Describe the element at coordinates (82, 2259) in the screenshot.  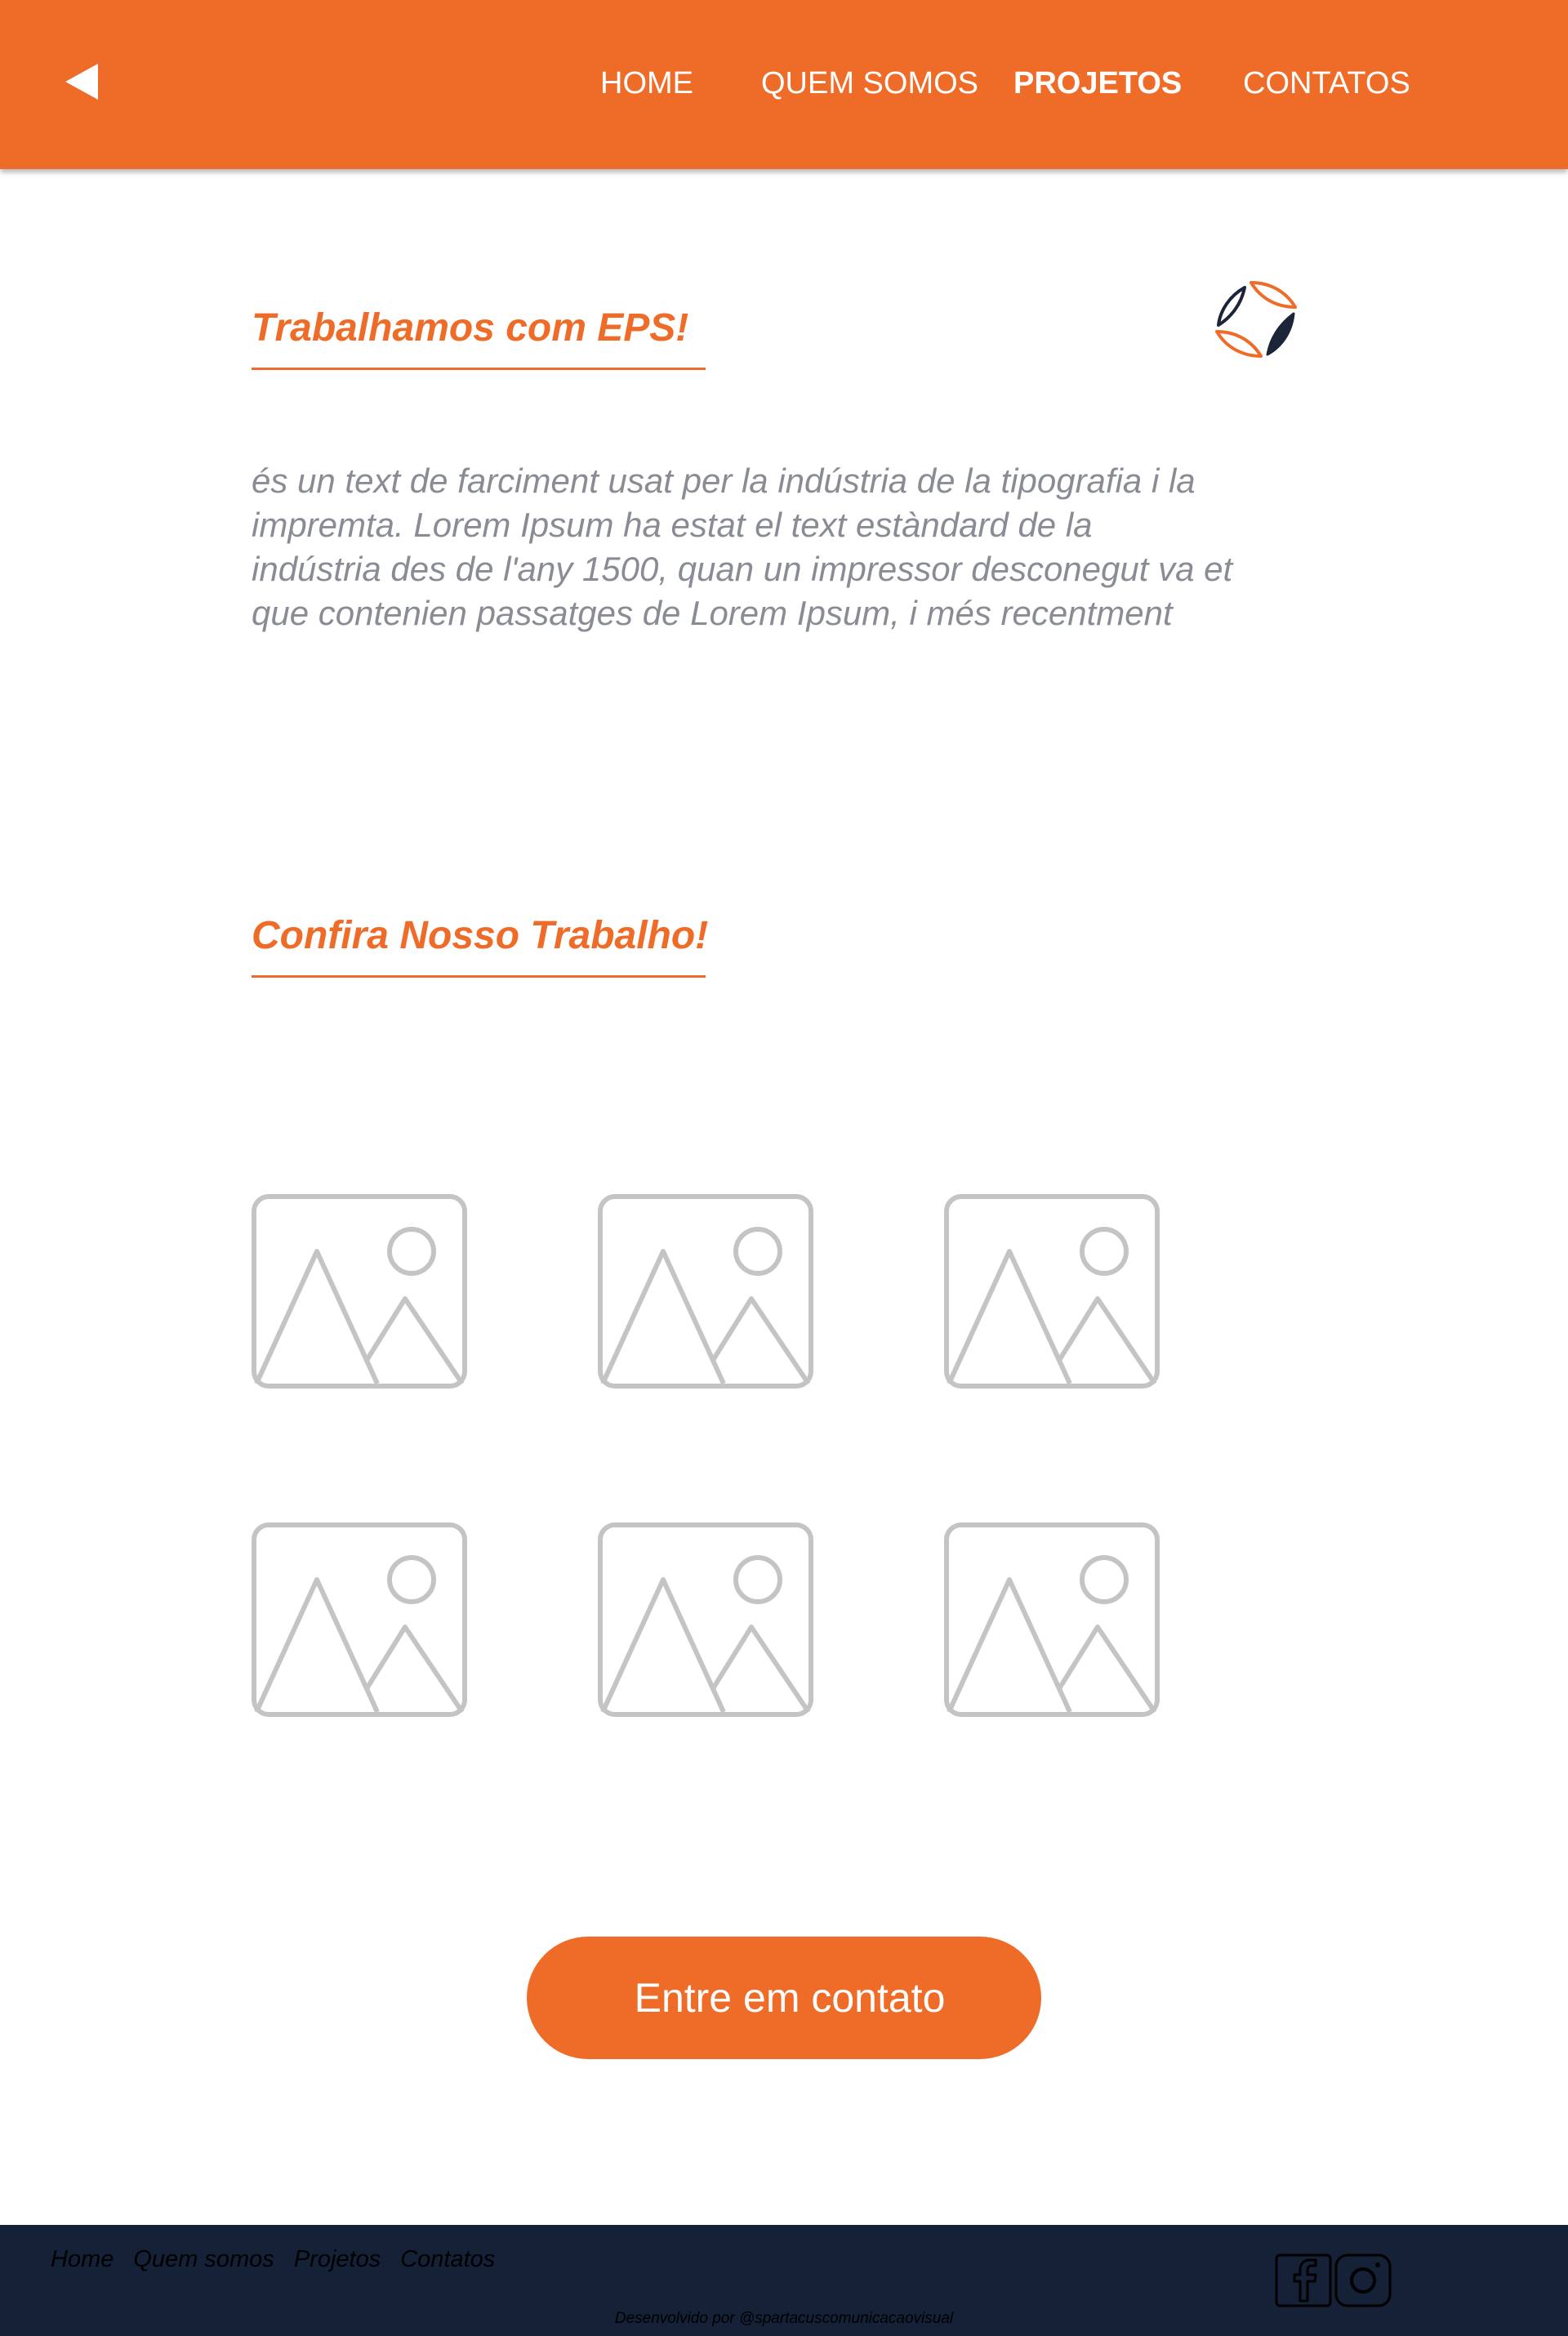
I see `footer-link-home: Home` at that location.